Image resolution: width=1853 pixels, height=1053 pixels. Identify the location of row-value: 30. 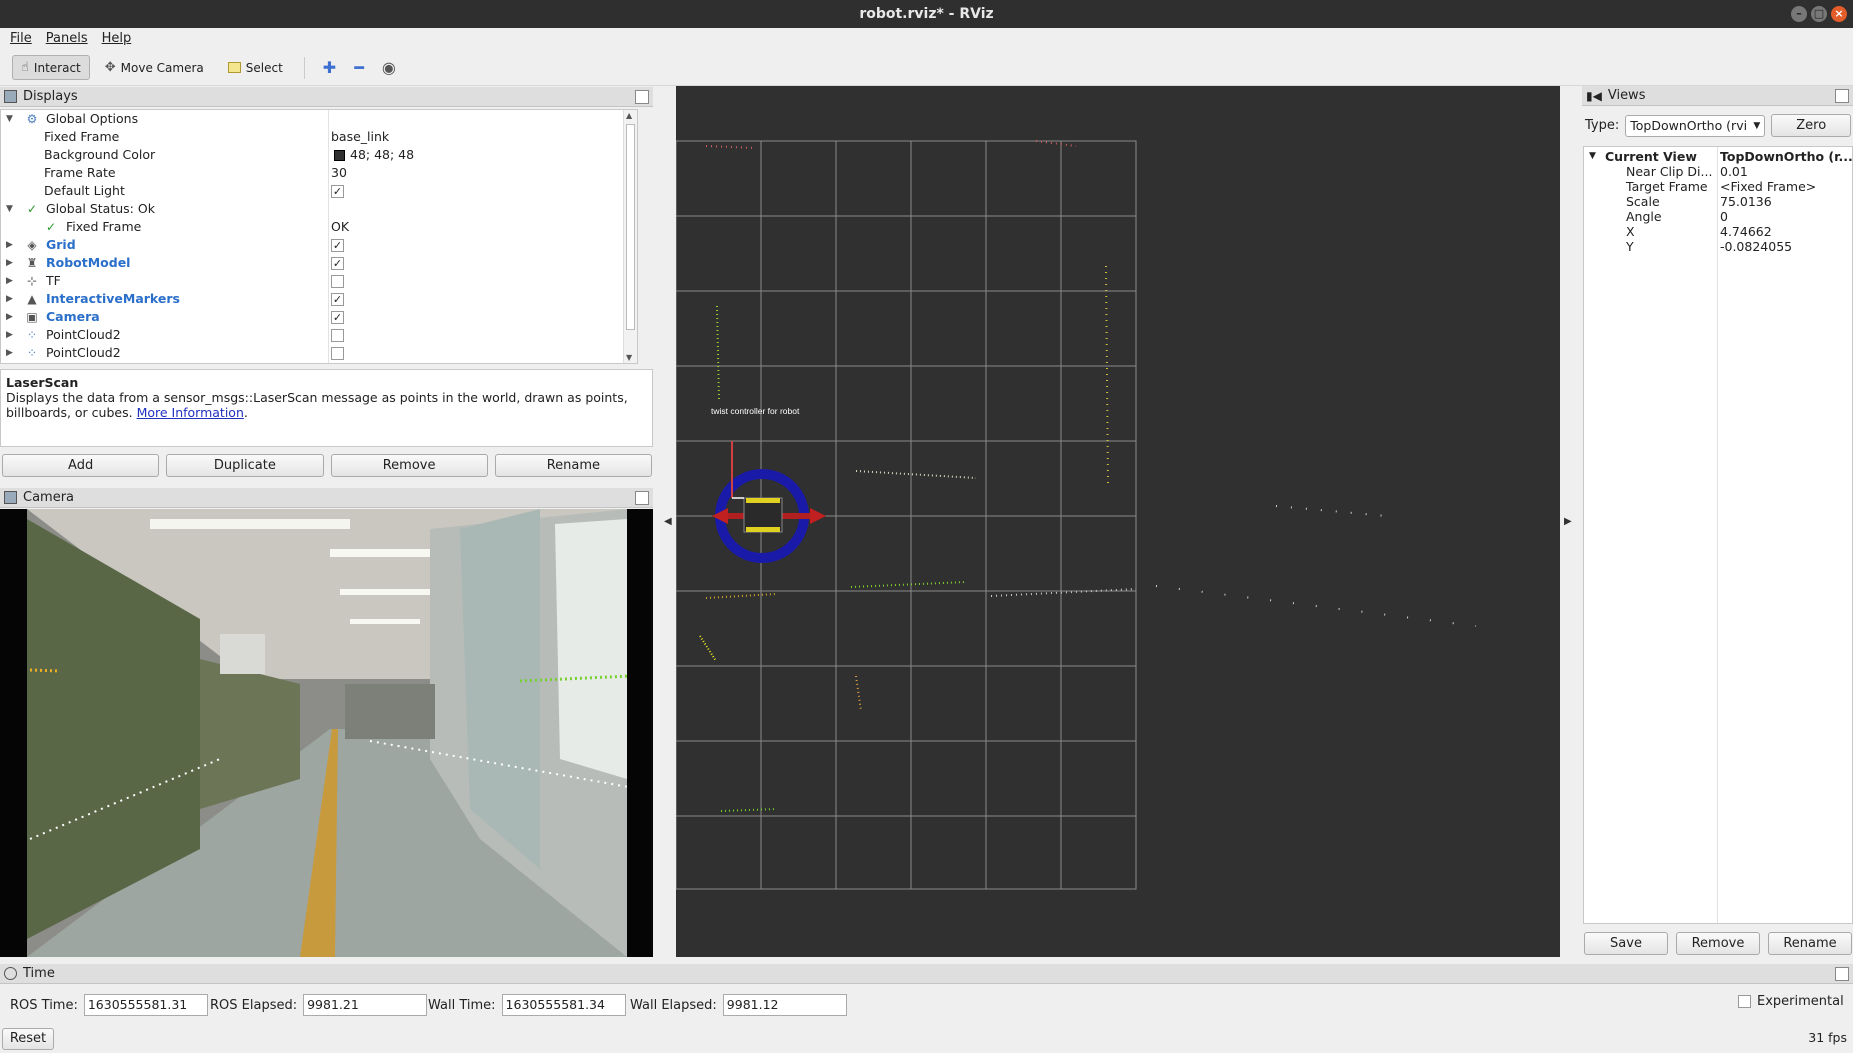
(339, 173).